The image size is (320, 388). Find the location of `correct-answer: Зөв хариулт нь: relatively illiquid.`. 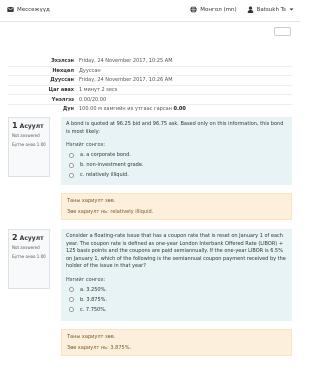

correct-answer: Зөв хариулт нь: relatively illiquid. is located at coordinates (110, 212).